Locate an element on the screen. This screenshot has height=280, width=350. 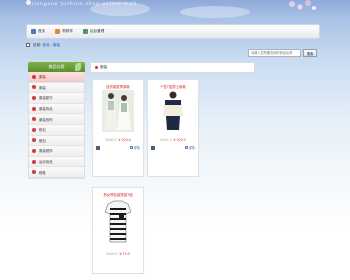
sidebar-item-label: 服装首饰 is located at coordinates (46, 119).